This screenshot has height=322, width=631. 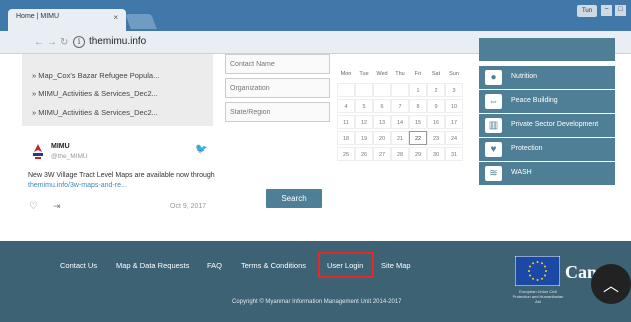 I want to click on calendar-weekday: Wed, so click(x=382, y=74).